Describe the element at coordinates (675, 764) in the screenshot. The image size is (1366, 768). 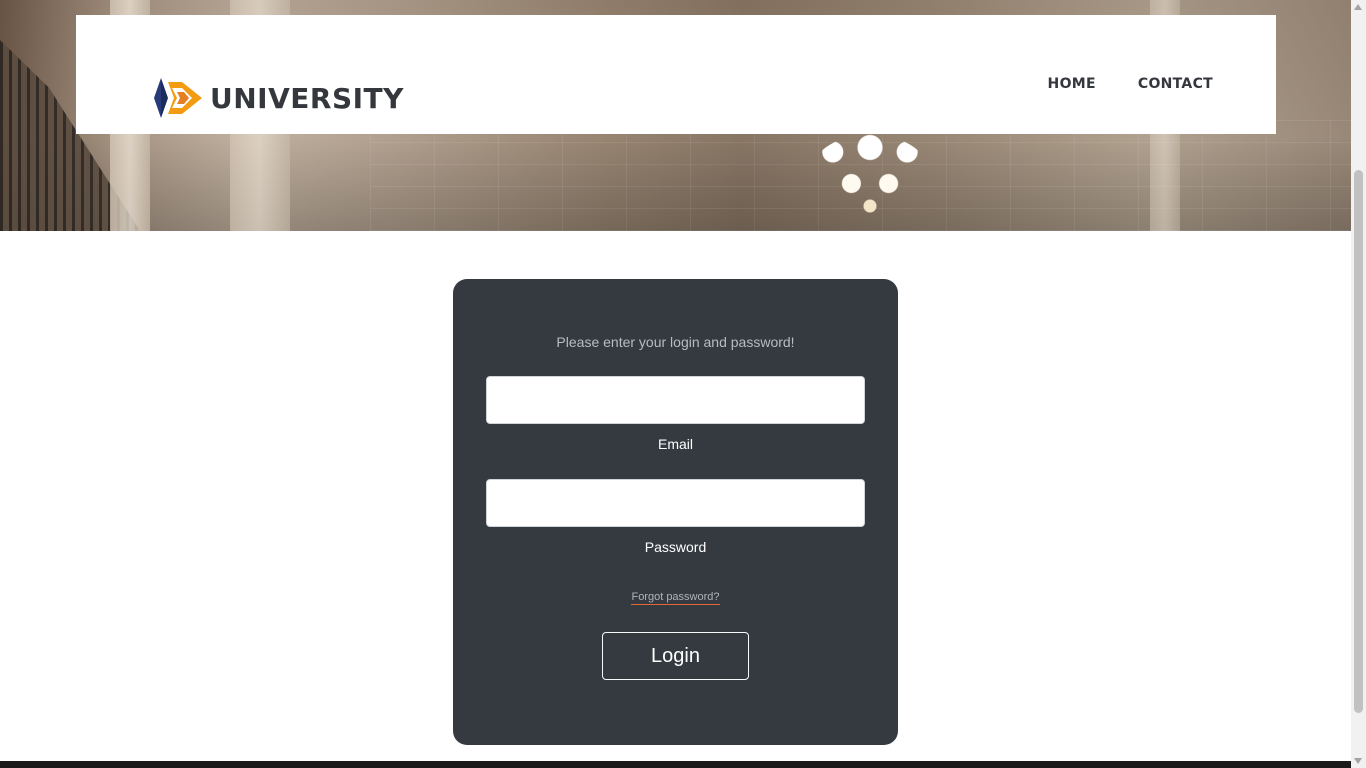
I see `footer-strip` at that location.